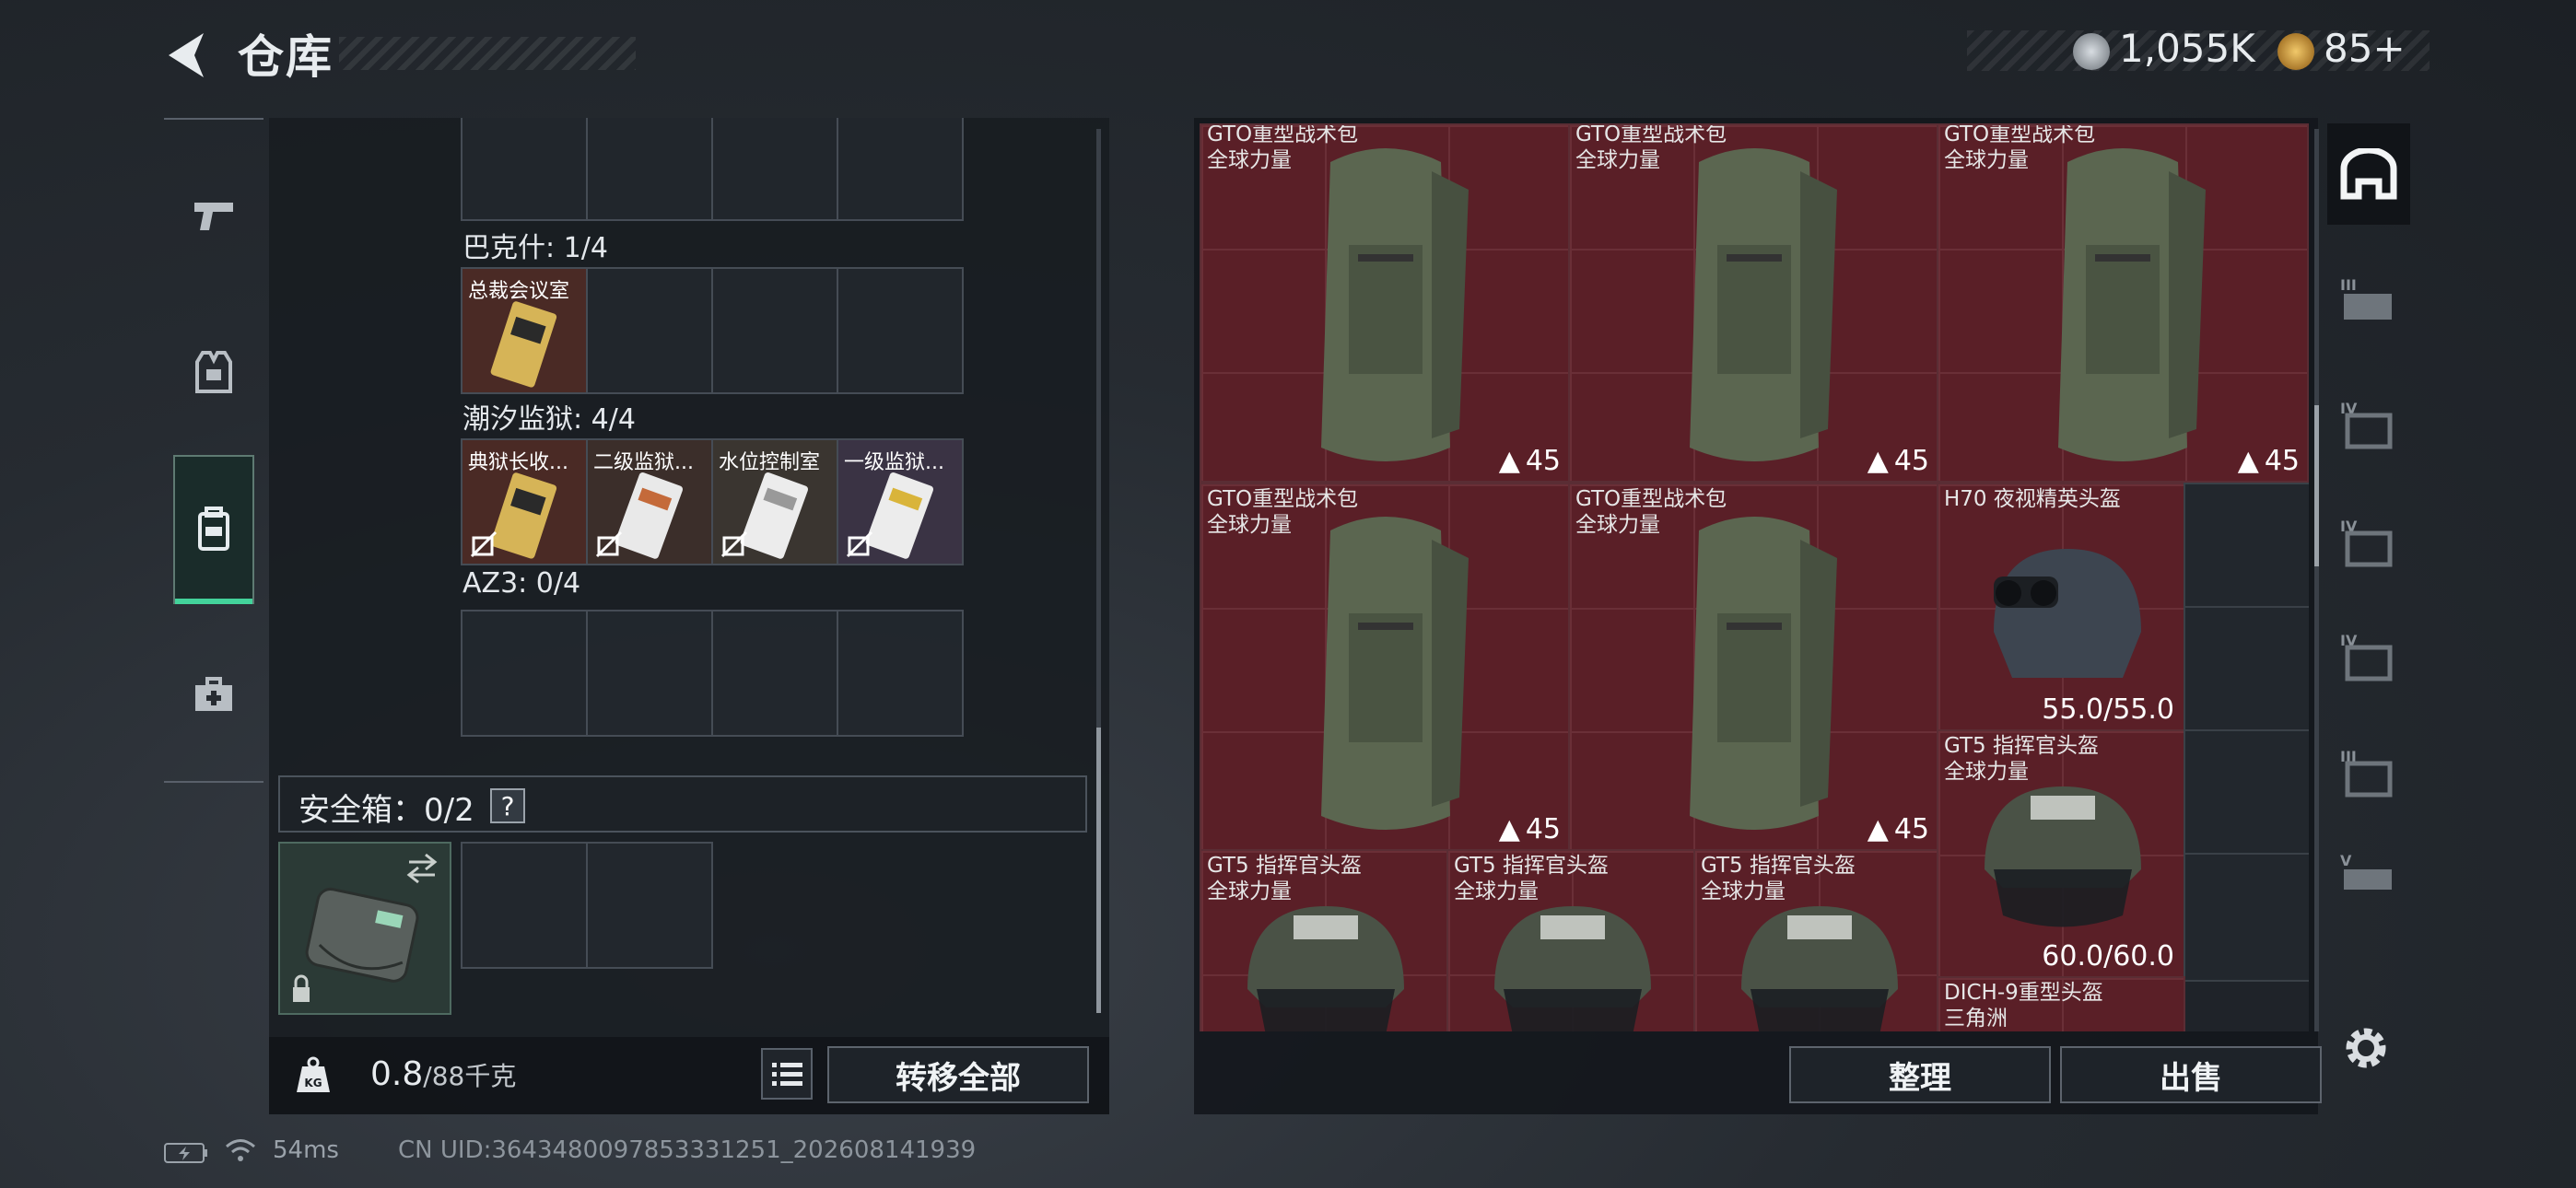 Image resolution: width=2576 pixels, height=1188 pixels. What do you see at coordinates (2108, 956) in the screenshot?
I see `durability-label: 60.0/60.0` at bounding box center [2108, 956].